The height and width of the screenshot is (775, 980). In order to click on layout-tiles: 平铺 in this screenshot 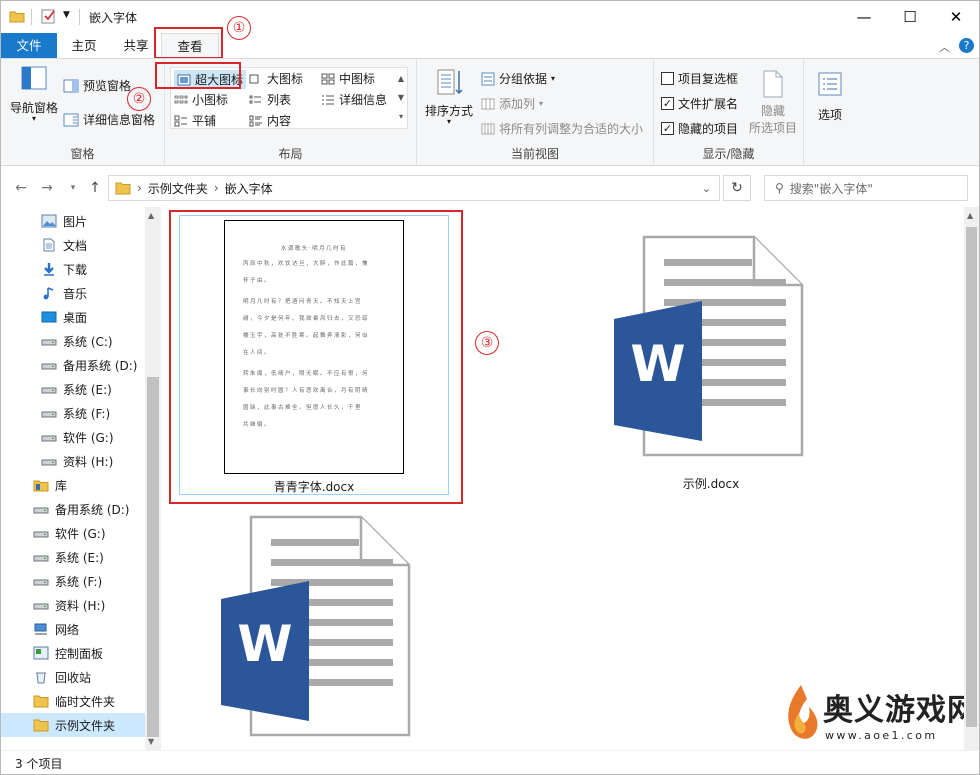, I will do `click(195, 120)`.